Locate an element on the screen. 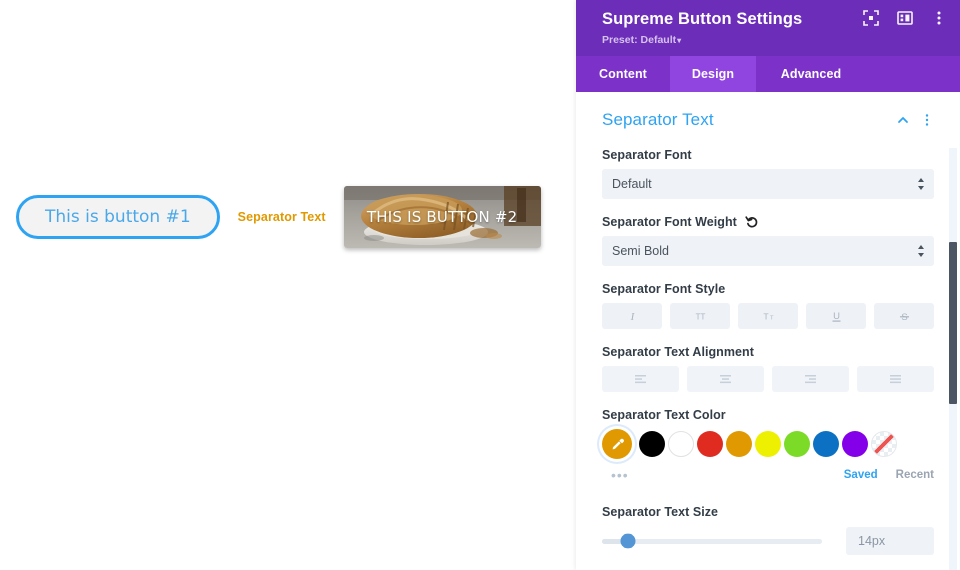 The height and width of the screenshot is (570, 960). separator-text-size-slider is located at coordinates (712, 541).